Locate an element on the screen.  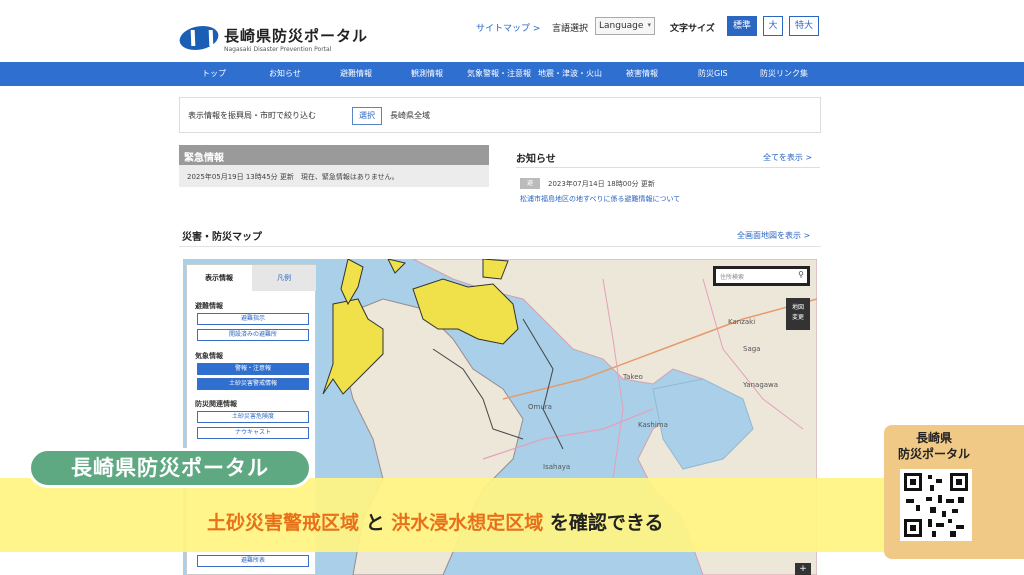
nav-item-news: お知らせ is located at coordinates (285, 73).